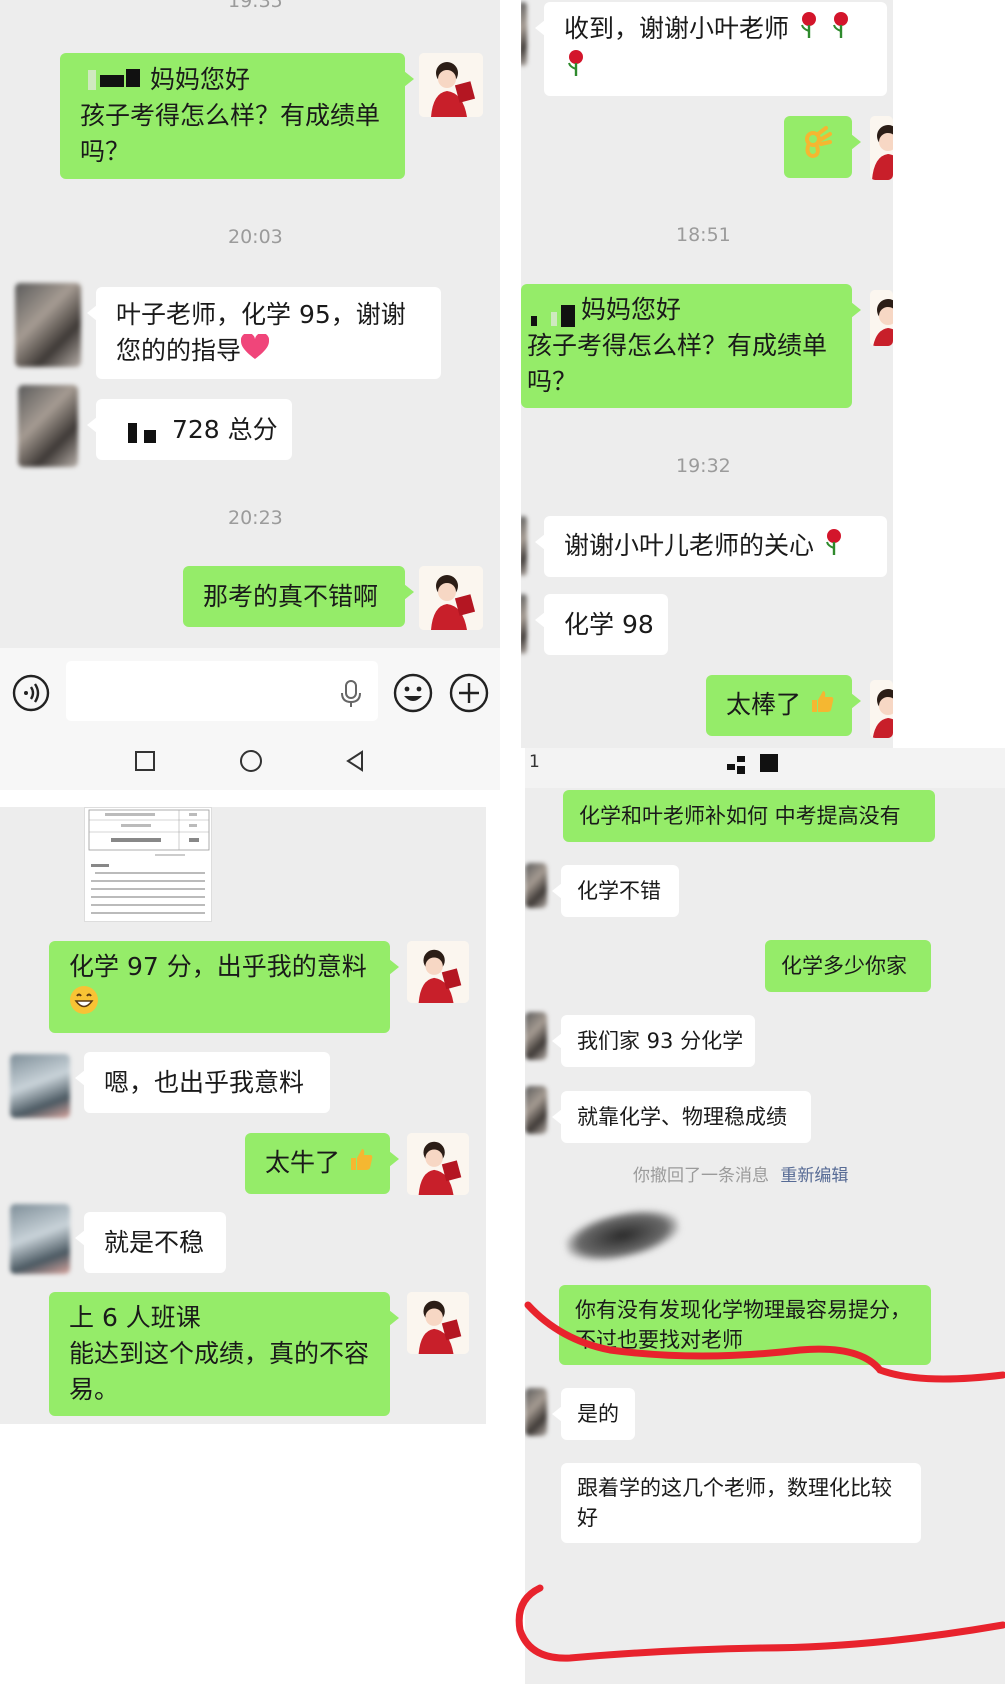  I want to click on mic-icon, so click(351, 696).